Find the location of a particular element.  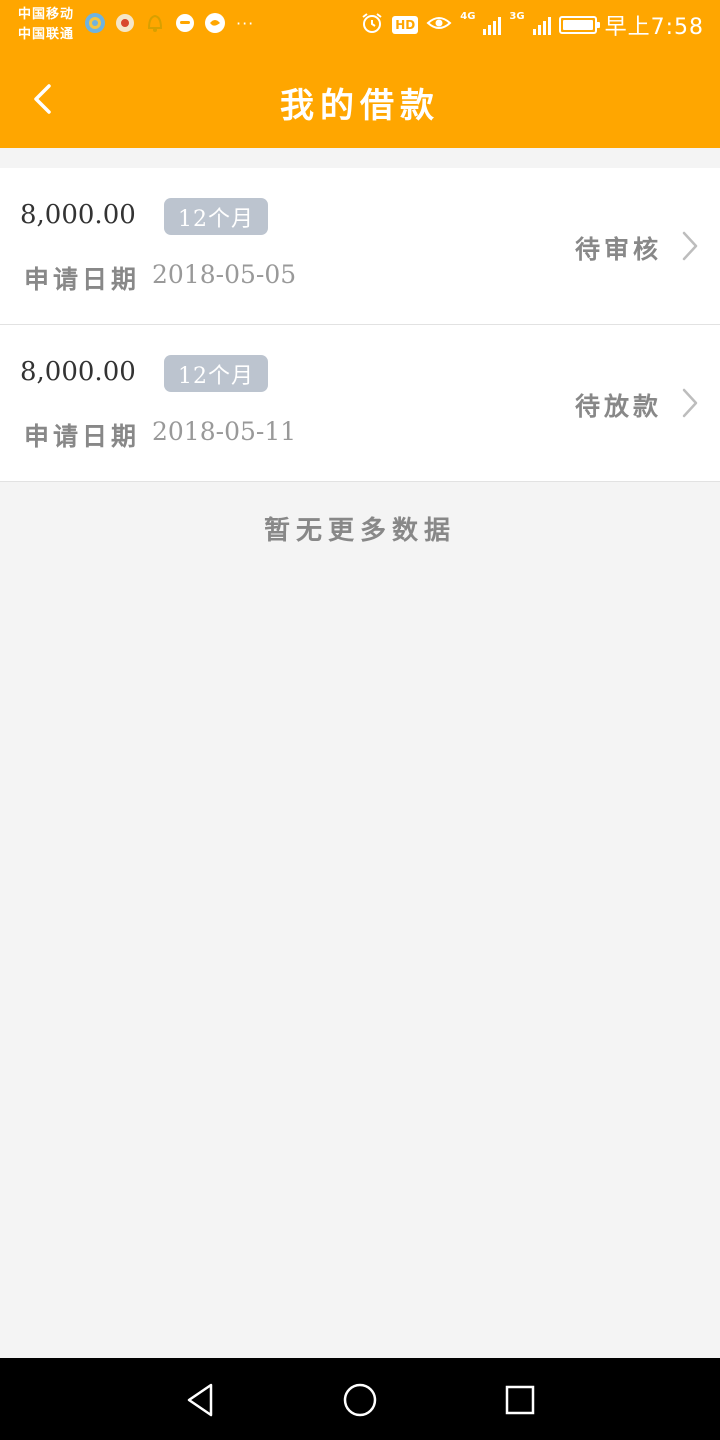

loan-status: 待审核 is located at coordinates (618, 249).